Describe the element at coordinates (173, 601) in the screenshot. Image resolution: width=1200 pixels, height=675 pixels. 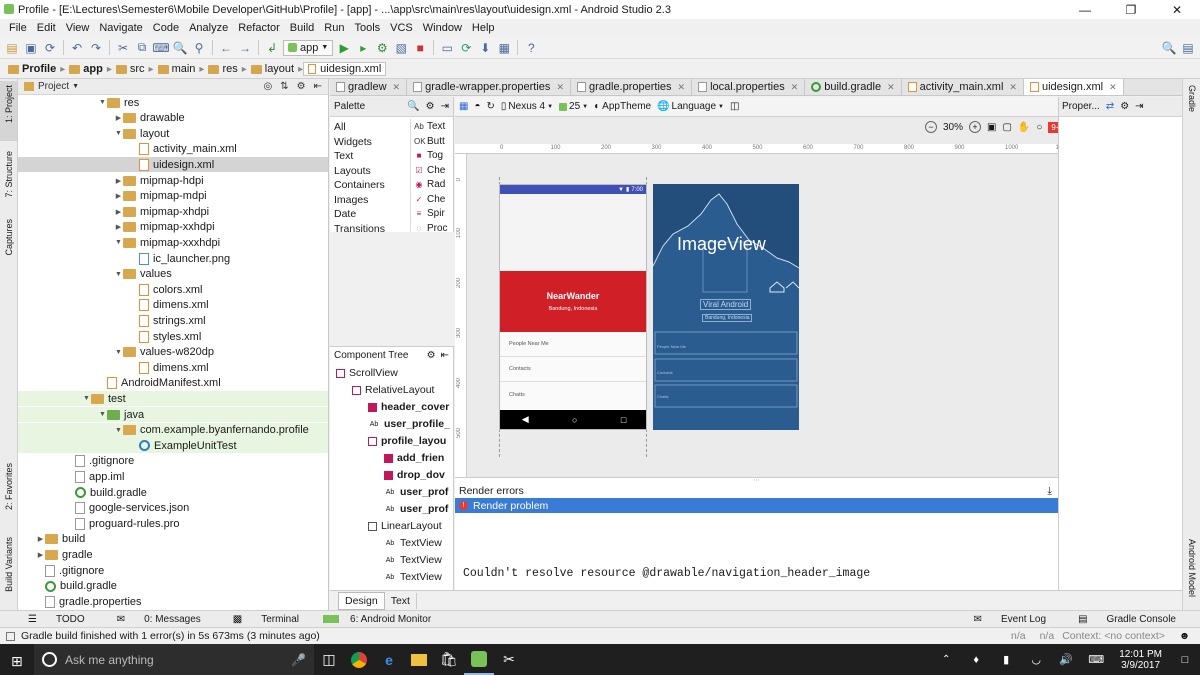
I see `project-tree-item: gradle.properties` at that location.